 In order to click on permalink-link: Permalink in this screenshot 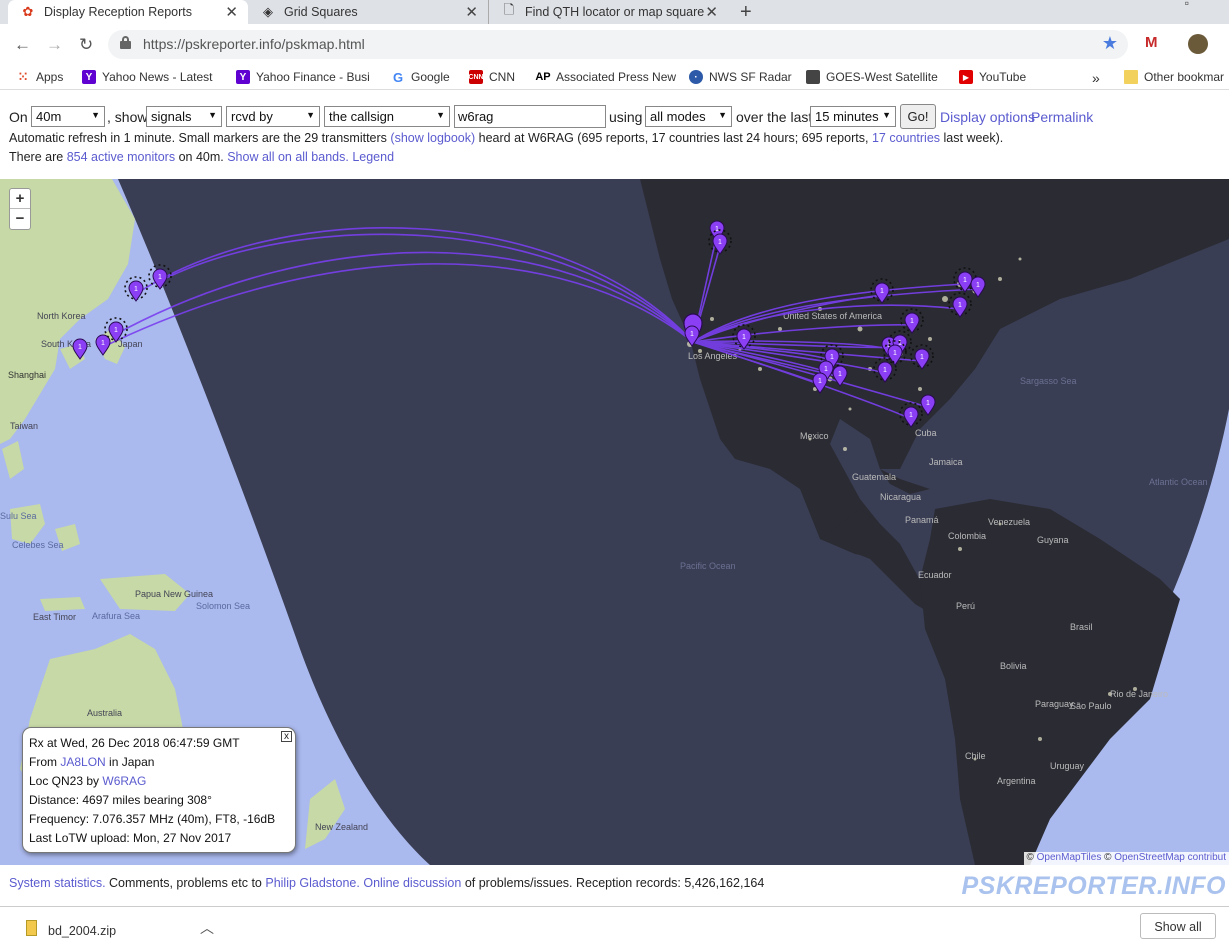, I will do `click(1062, 117)`.